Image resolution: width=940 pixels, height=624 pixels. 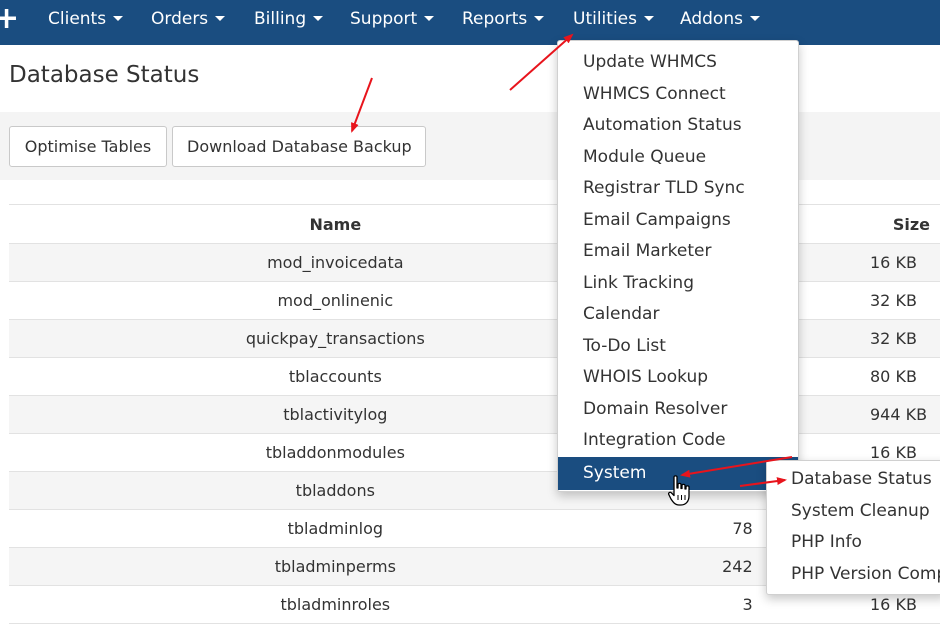 What do you see at coordinates (678, 220) in the screenshot?
I see `menu-item-email-campaigns: Email Campaigns` at bounding box center [678, 220].